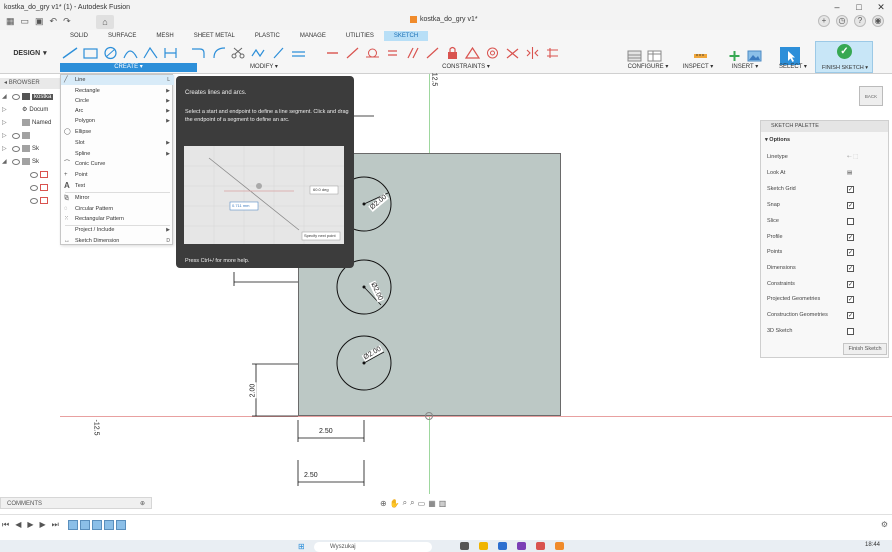  I want to click on grid-settings-icon: ▦, so click(432, 503).